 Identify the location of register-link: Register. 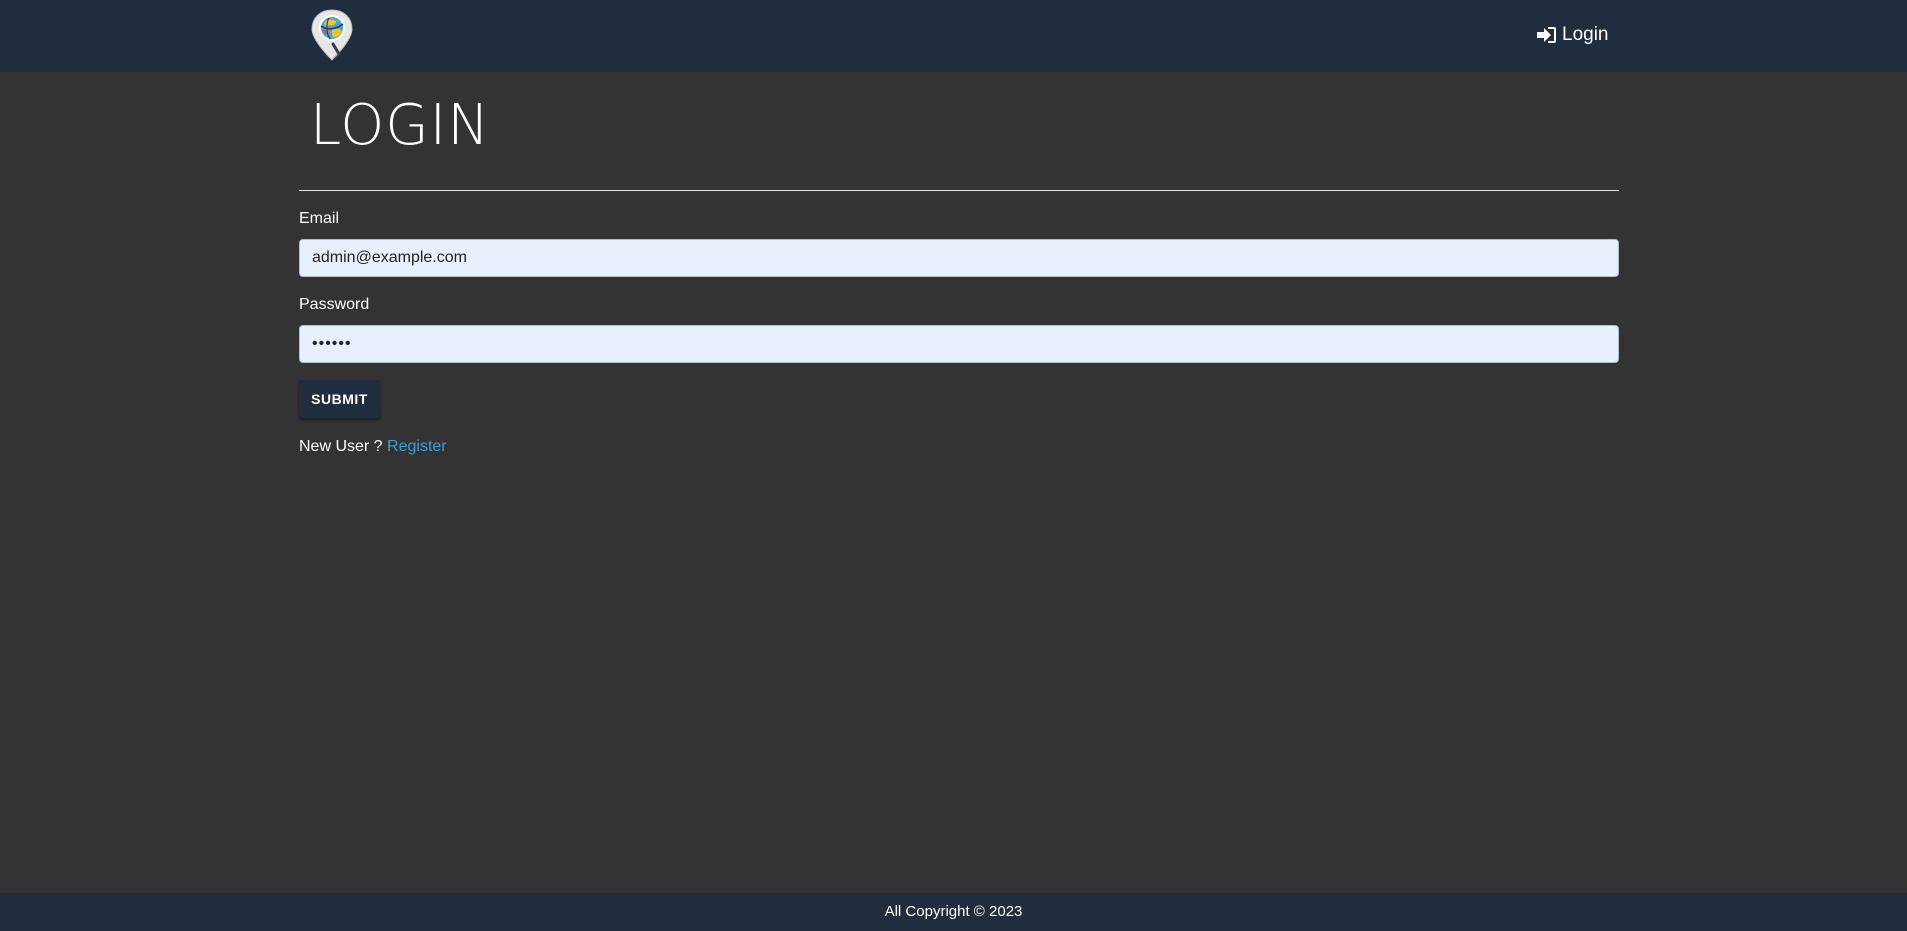
(417, 446).